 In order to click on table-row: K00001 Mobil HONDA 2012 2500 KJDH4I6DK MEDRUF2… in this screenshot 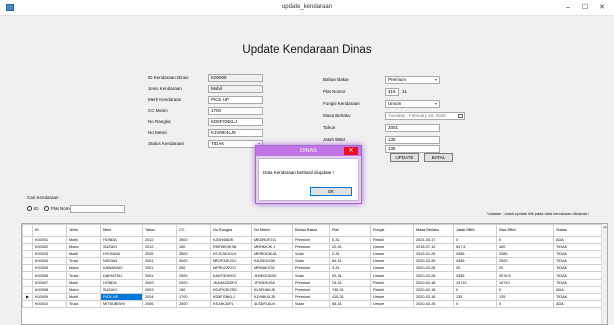, I will do `click(312, 239)`.